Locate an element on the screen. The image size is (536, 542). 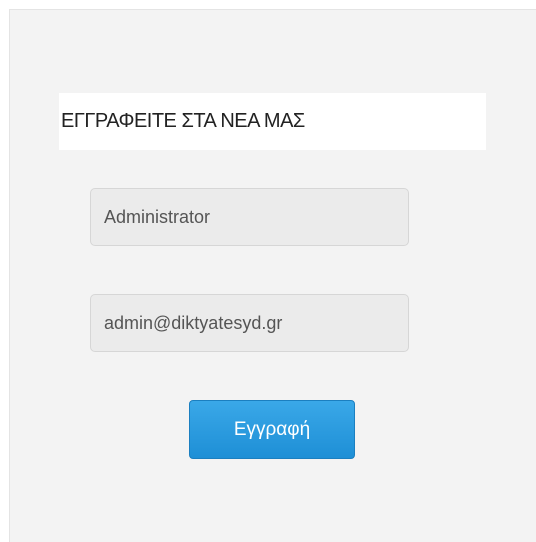
name-field is located at coordinates (249, 217).